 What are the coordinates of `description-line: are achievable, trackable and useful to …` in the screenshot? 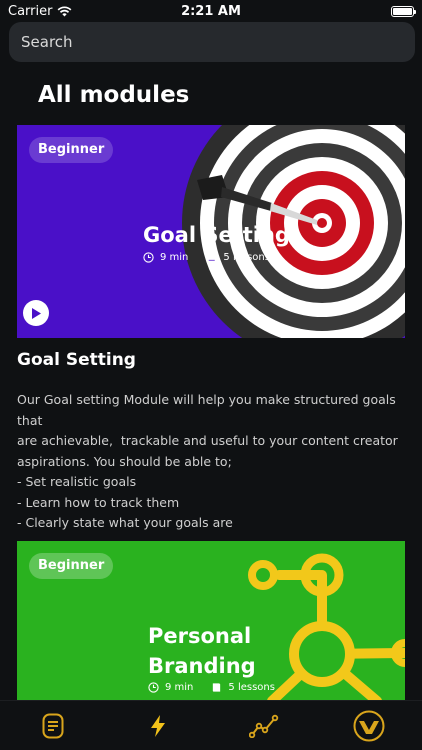 It's located at (207, 440).